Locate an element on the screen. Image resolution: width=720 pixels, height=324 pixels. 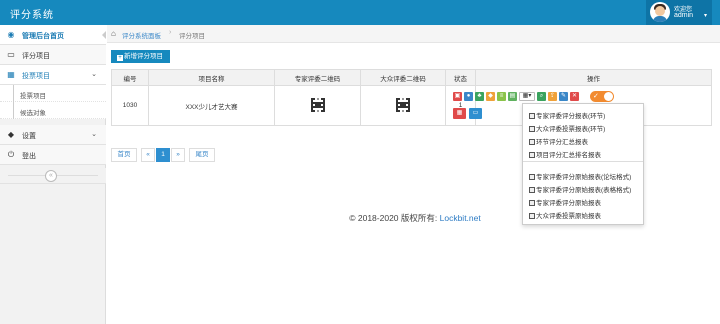
cell-id: 1030 is located at coordinates (130, 105).